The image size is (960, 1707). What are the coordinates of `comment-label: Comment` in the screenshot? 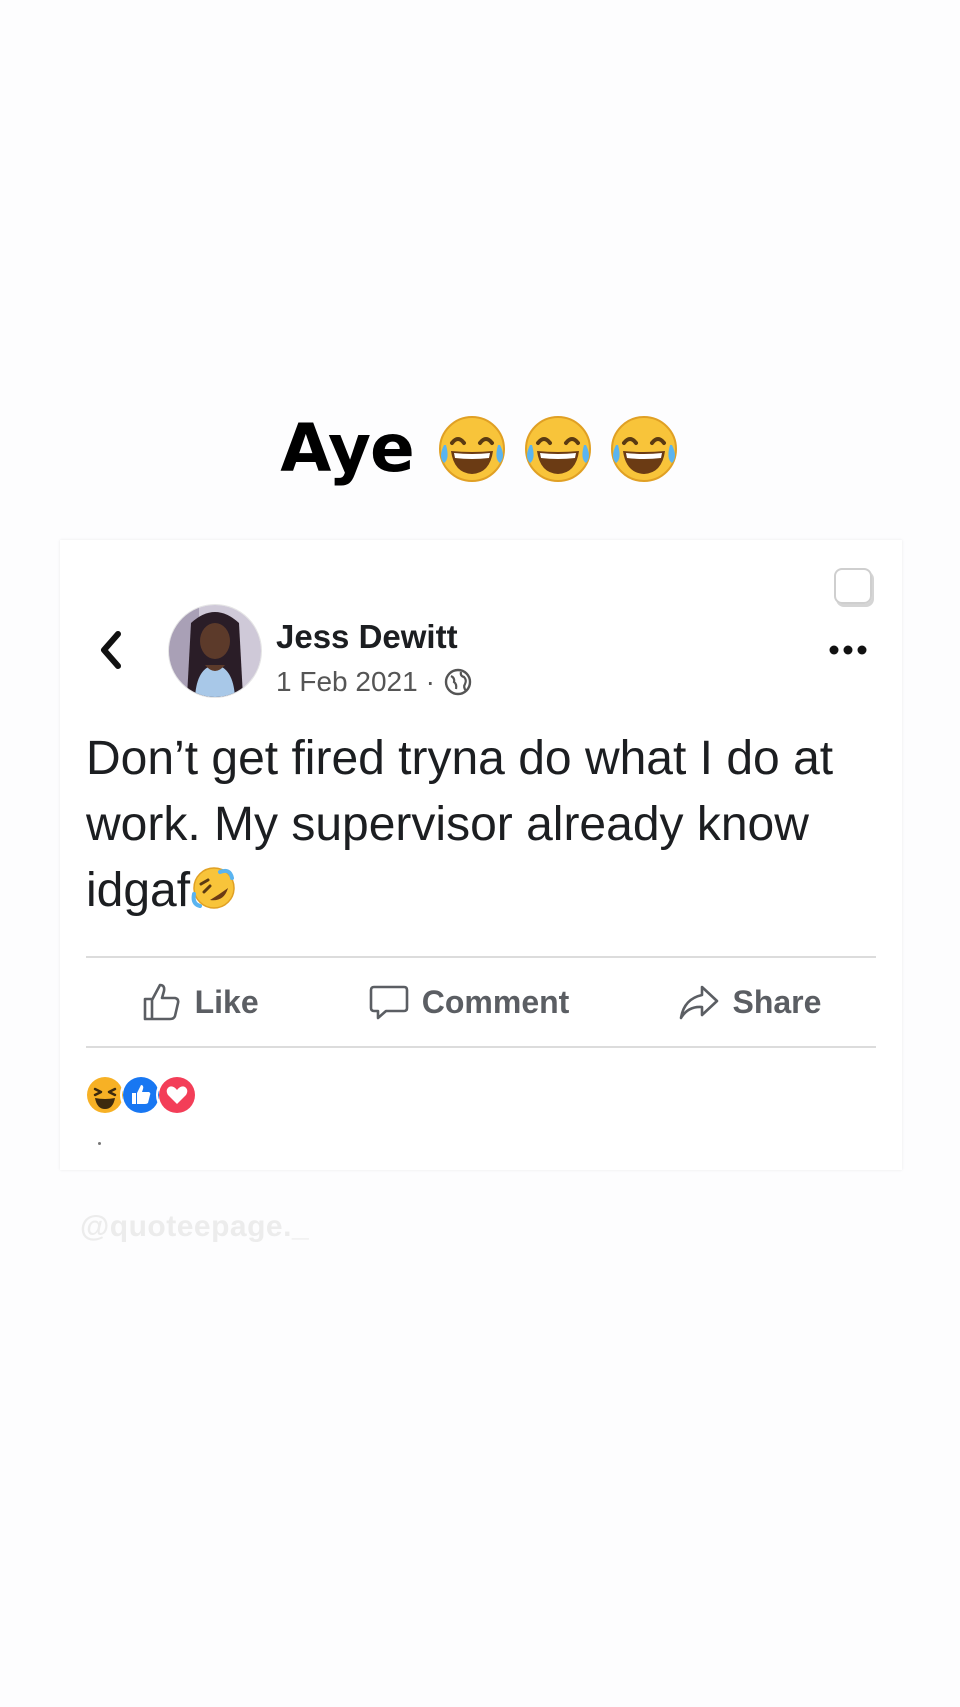 It's located at (495, 1001).